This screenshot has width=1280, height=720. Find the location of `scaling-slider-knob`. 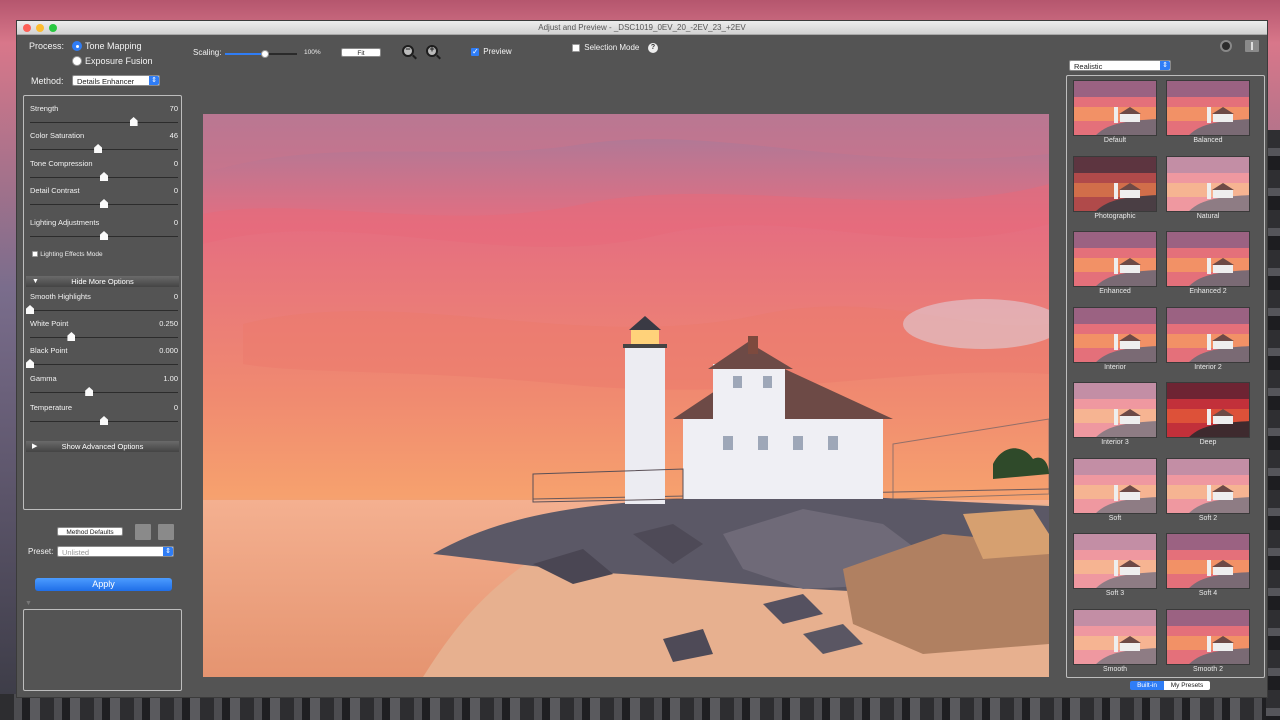

scaling-slider-knob is located at coordinates (264, 54).